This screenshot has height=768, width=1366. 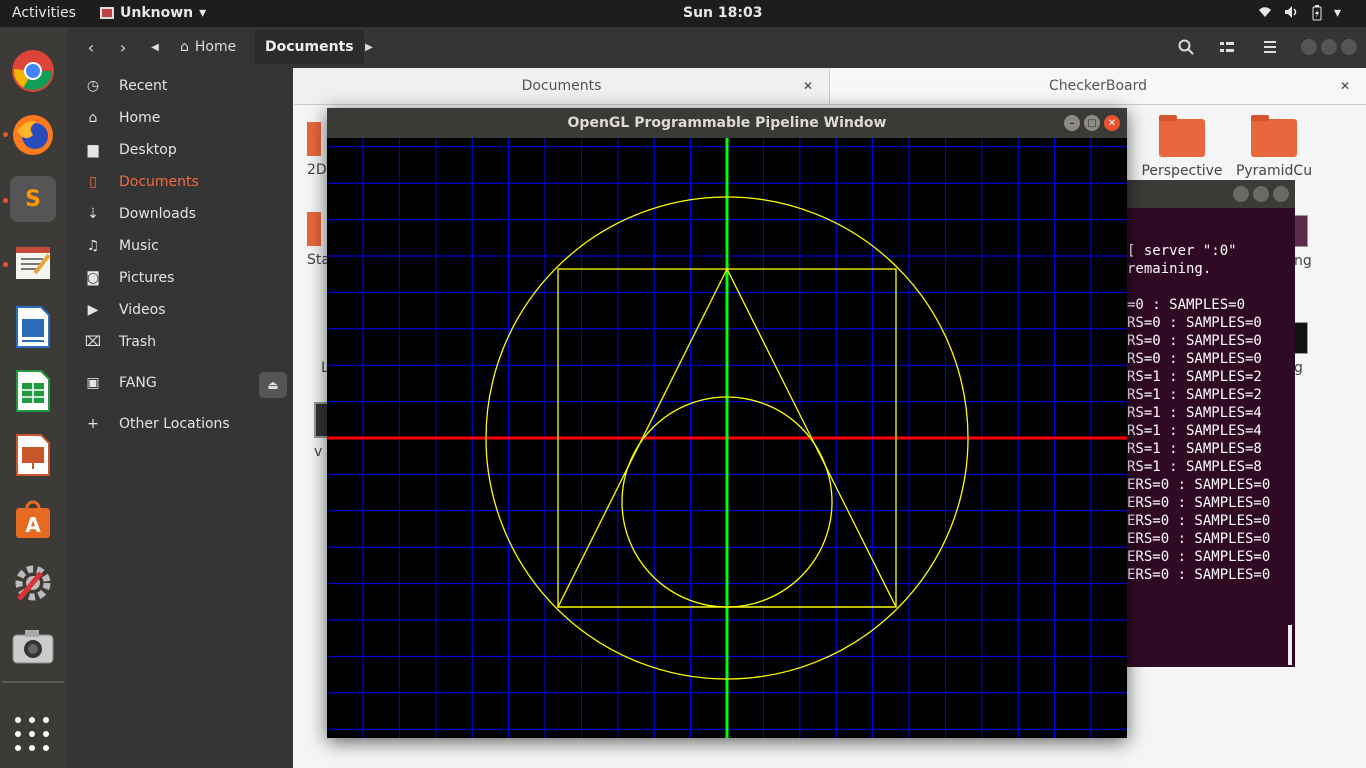 I want to click on file-item-partial: ng, so click(x=1309, y=242).